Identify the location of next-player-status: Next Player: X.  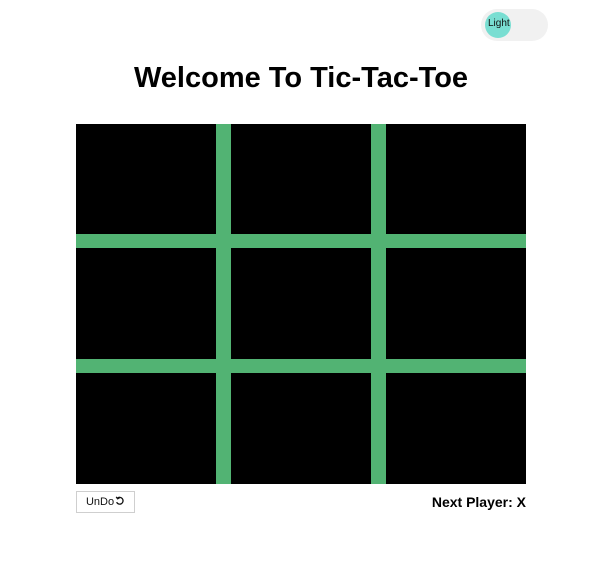
(479, 502).